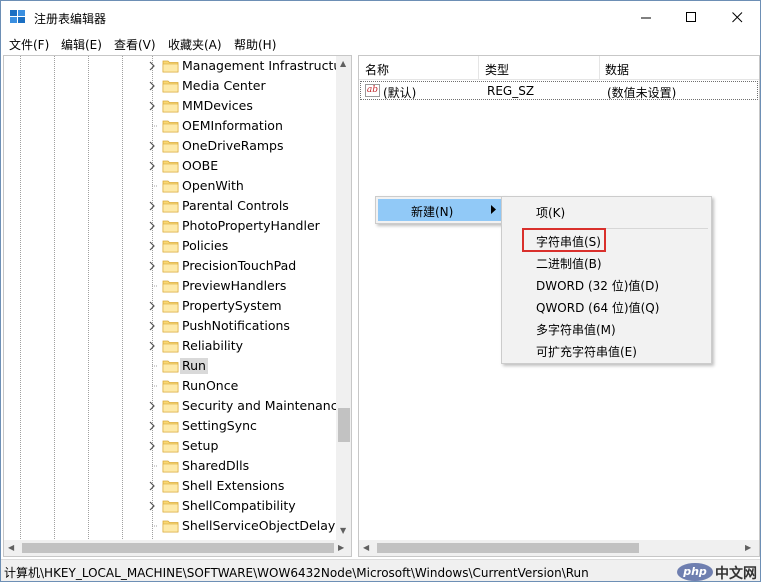 The width and height of the screenshot is (761, 582). What do you see at coordinates (343, 298) in the screenshot?
I see `tree-vertical-scrollbar: ▲ ▼` at bounding box center [343, 298].